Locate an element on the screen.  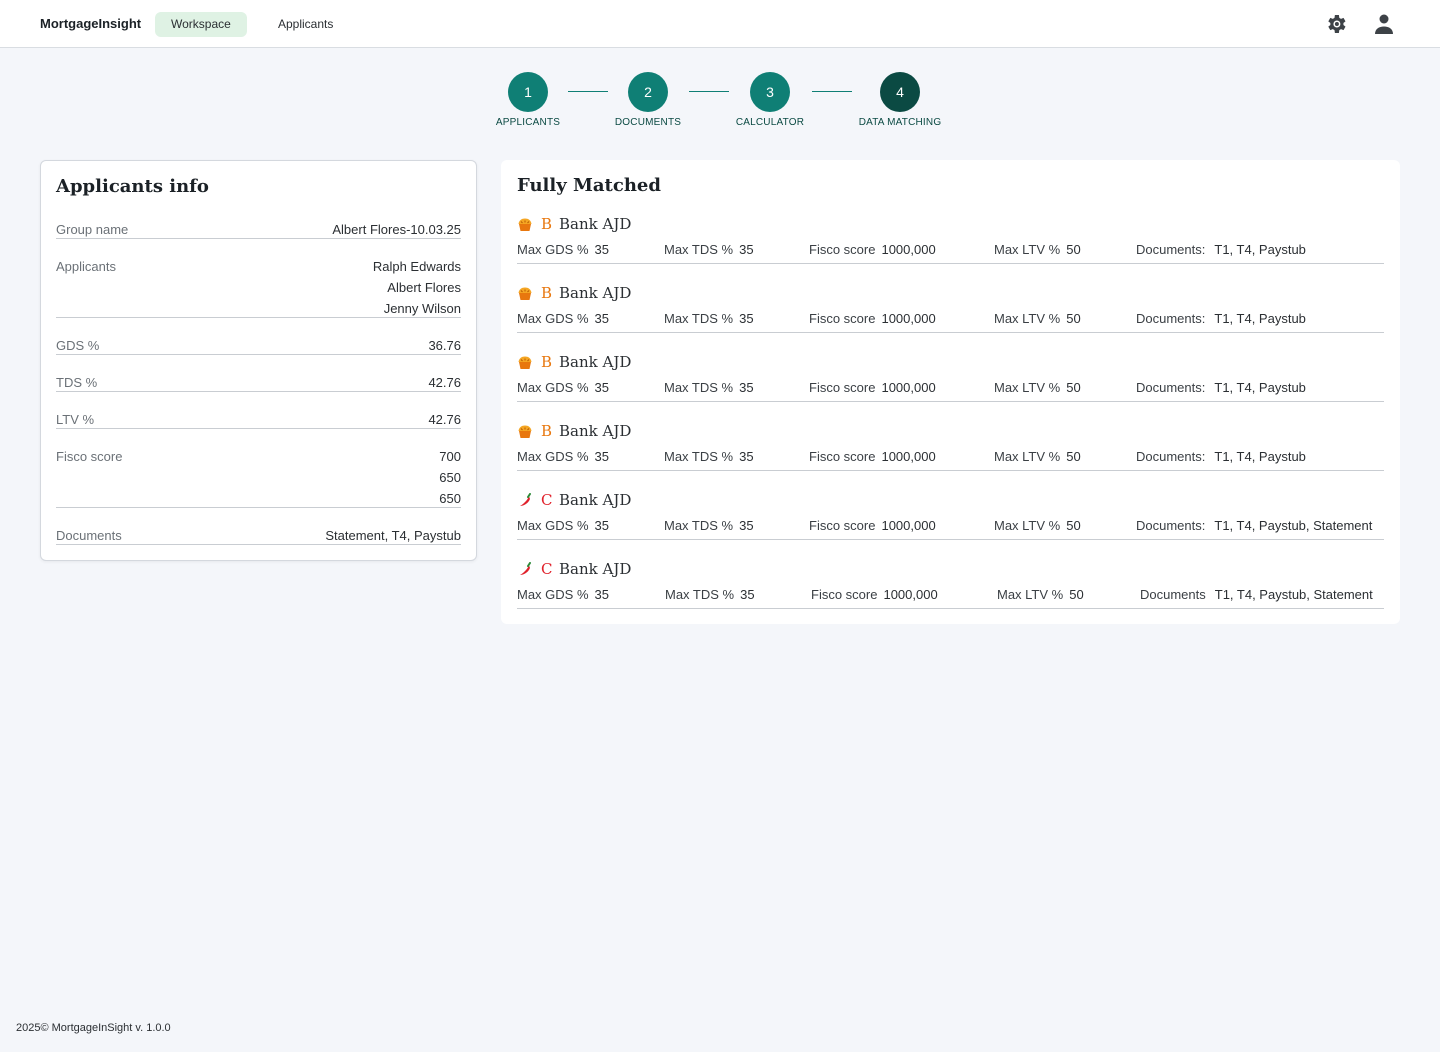
tds-values: 42.76 is located at coordinates (444, 385).